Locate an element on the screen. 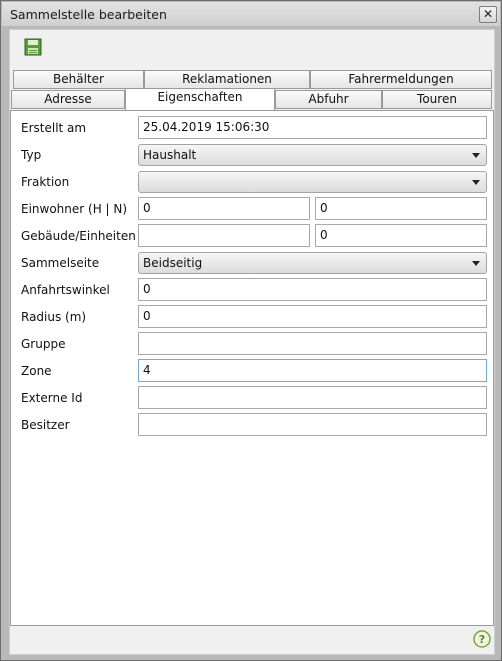  einheiten-field: 0 is located at coordinates (401, 235).